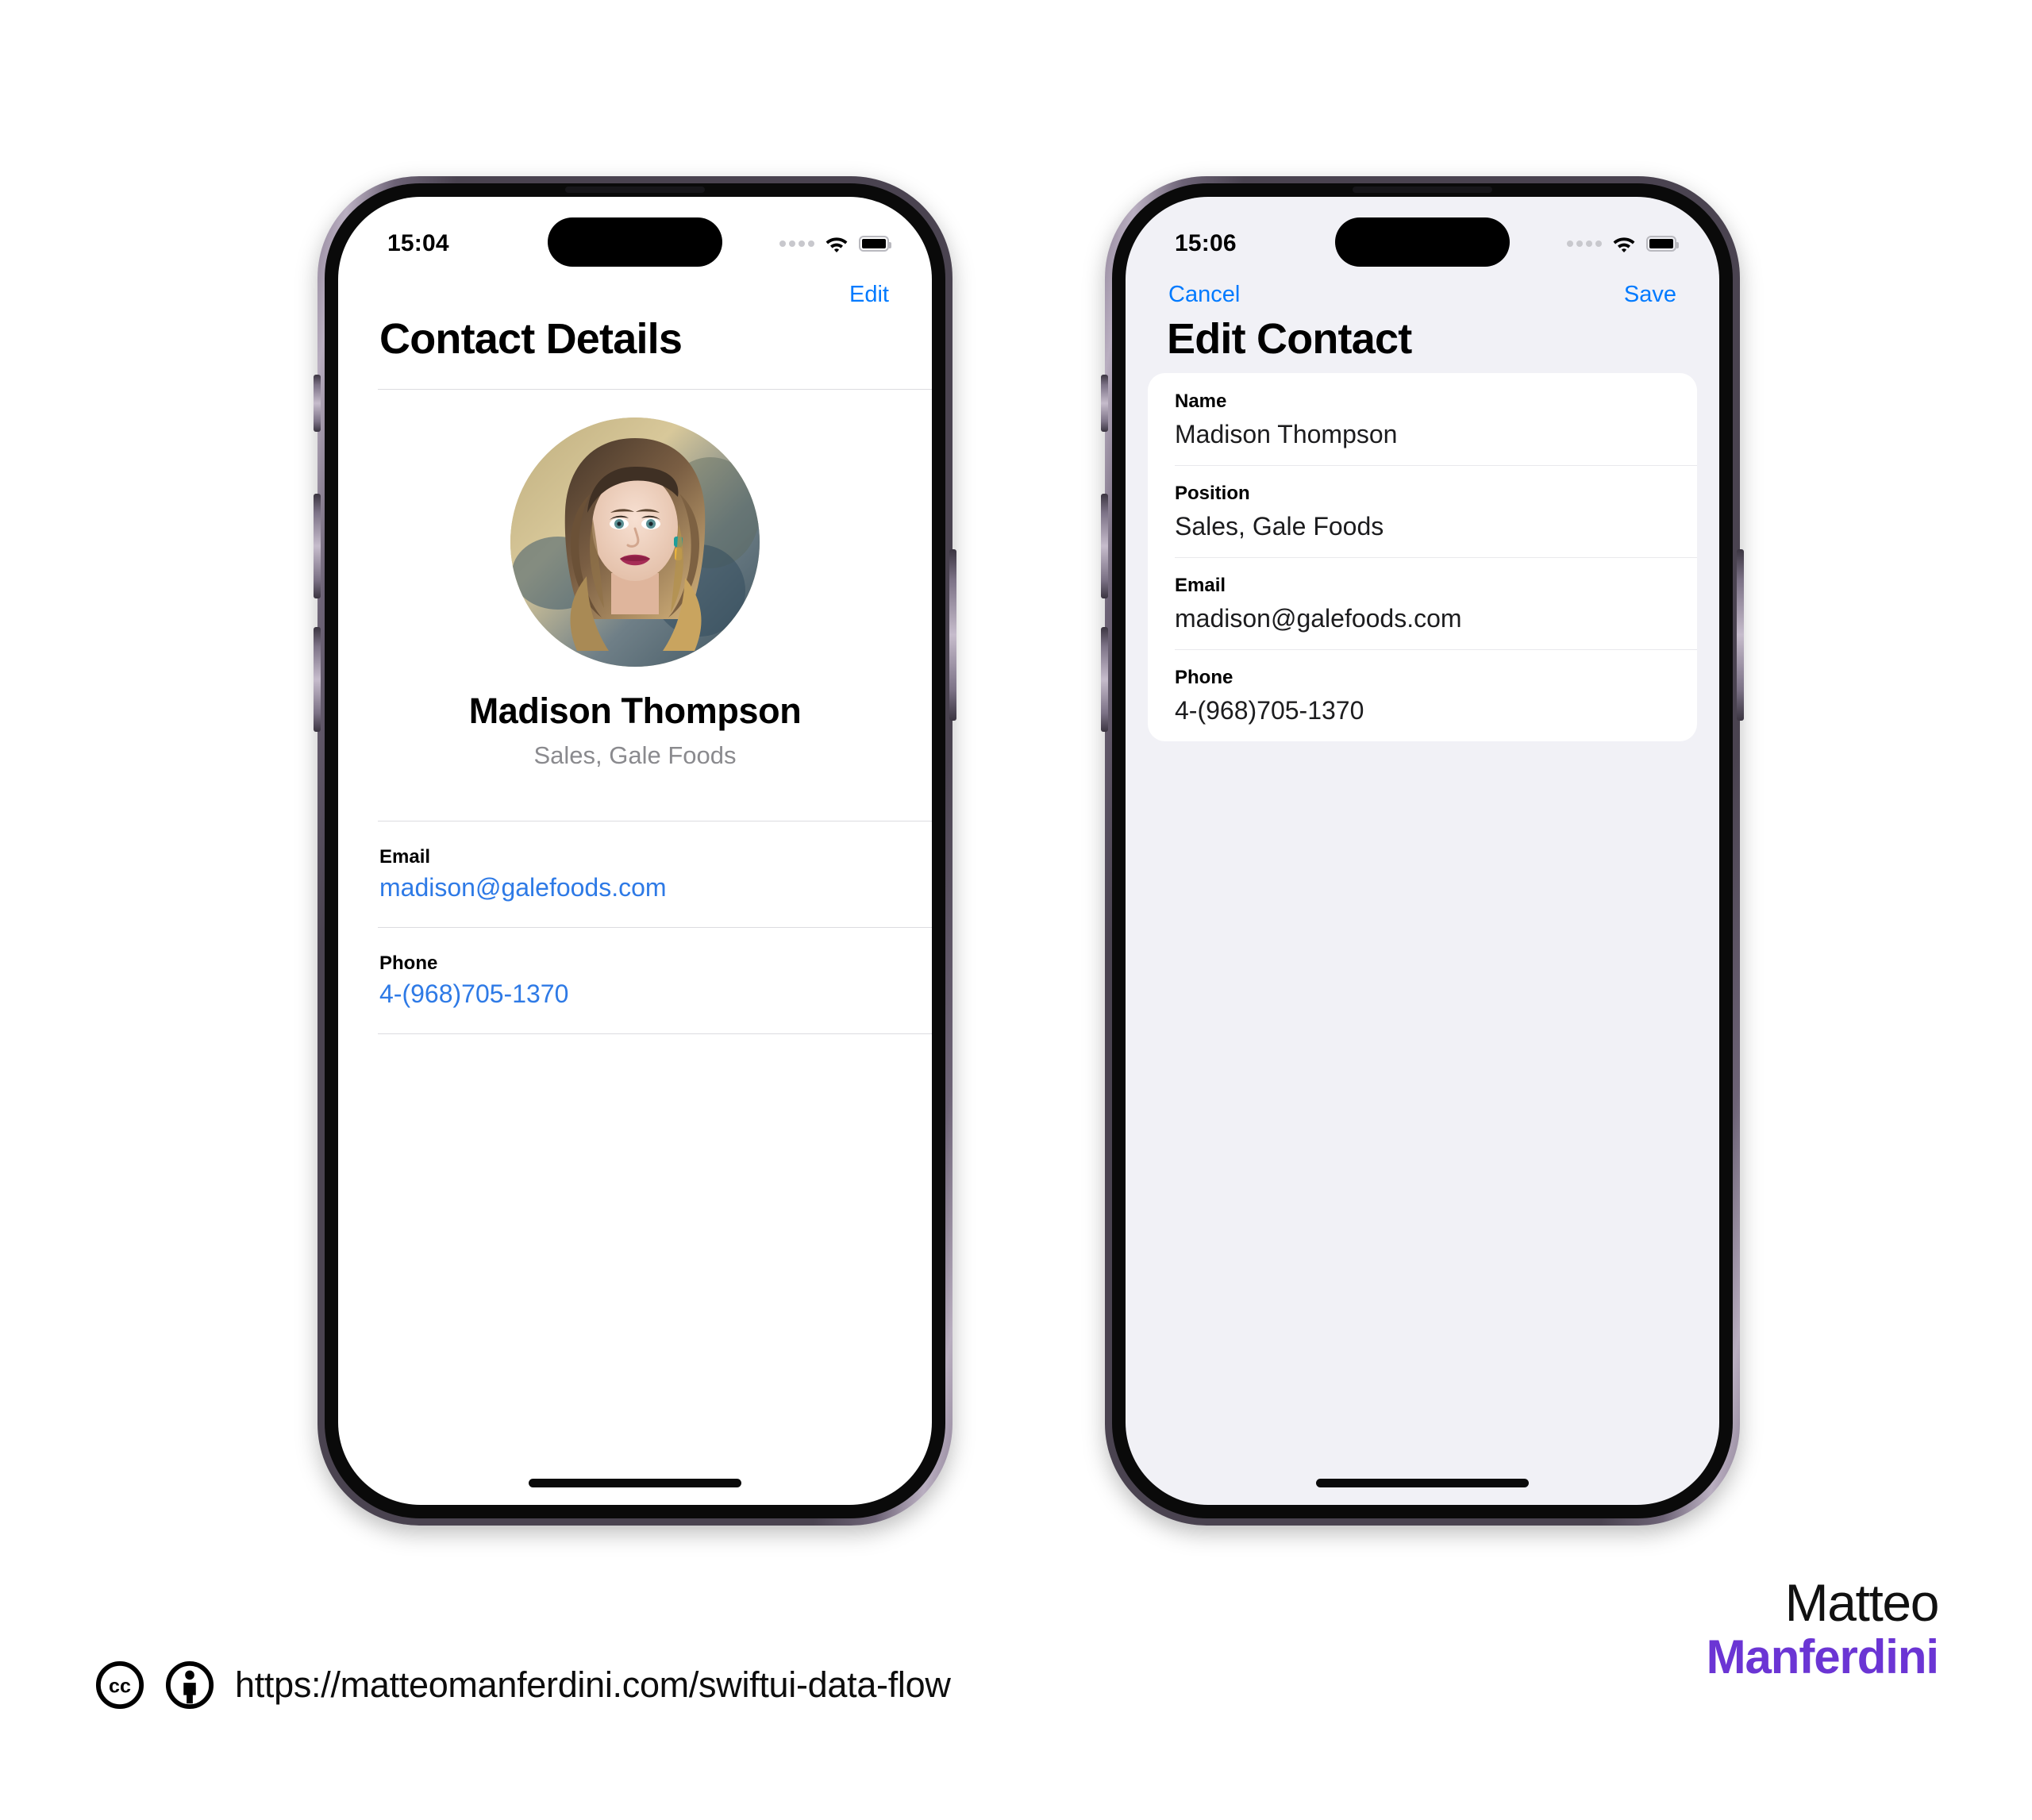 Image resolution: width=2032 pixels, height=1820 pixels. Describe the element at coordinates (635, 755) in the screenshot. I see `contact-role: Sales, Gale Foods` at that location.